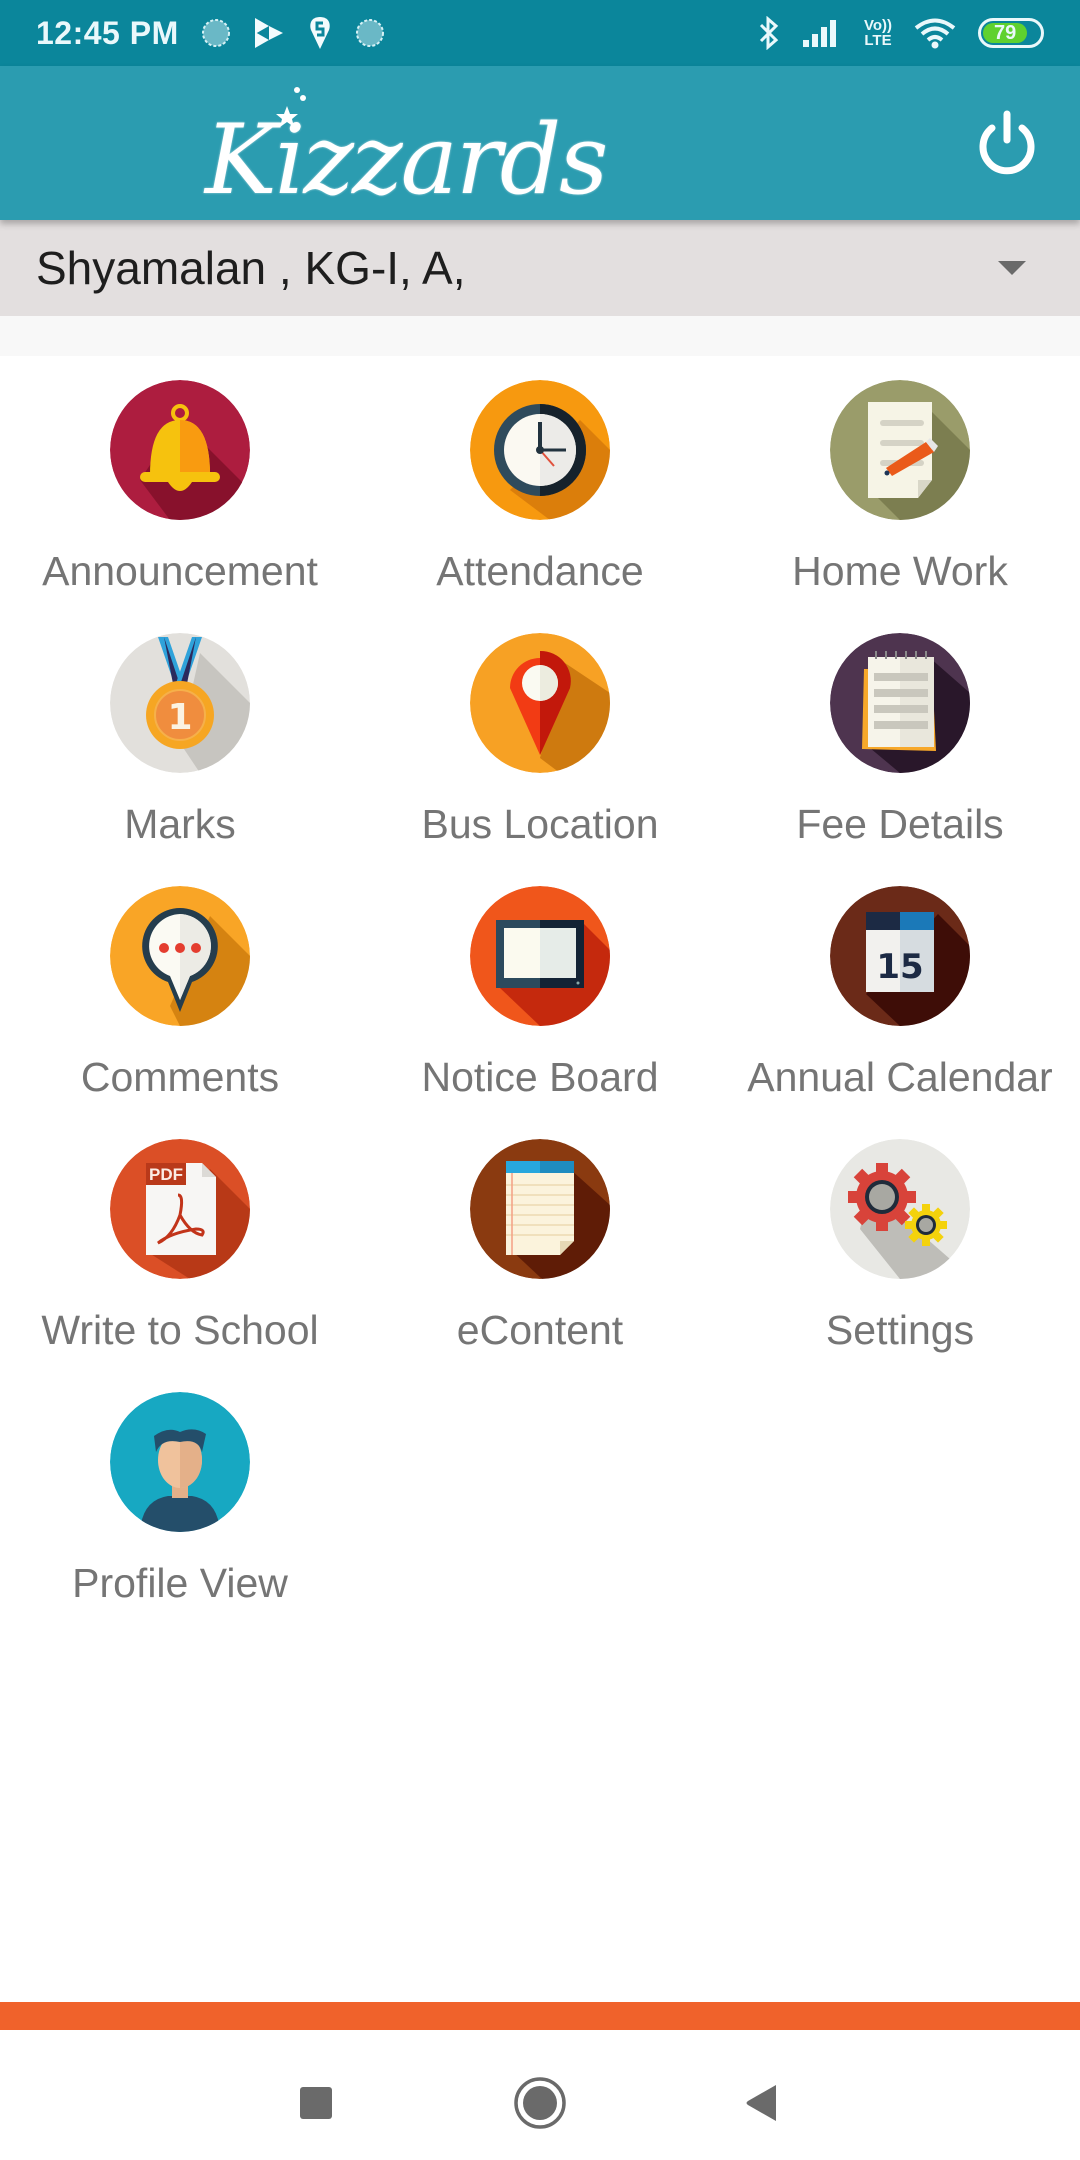 This screenshot has width=1080, height=2160. I want to click on pdf-icon: PDF, so click(180, 1209).